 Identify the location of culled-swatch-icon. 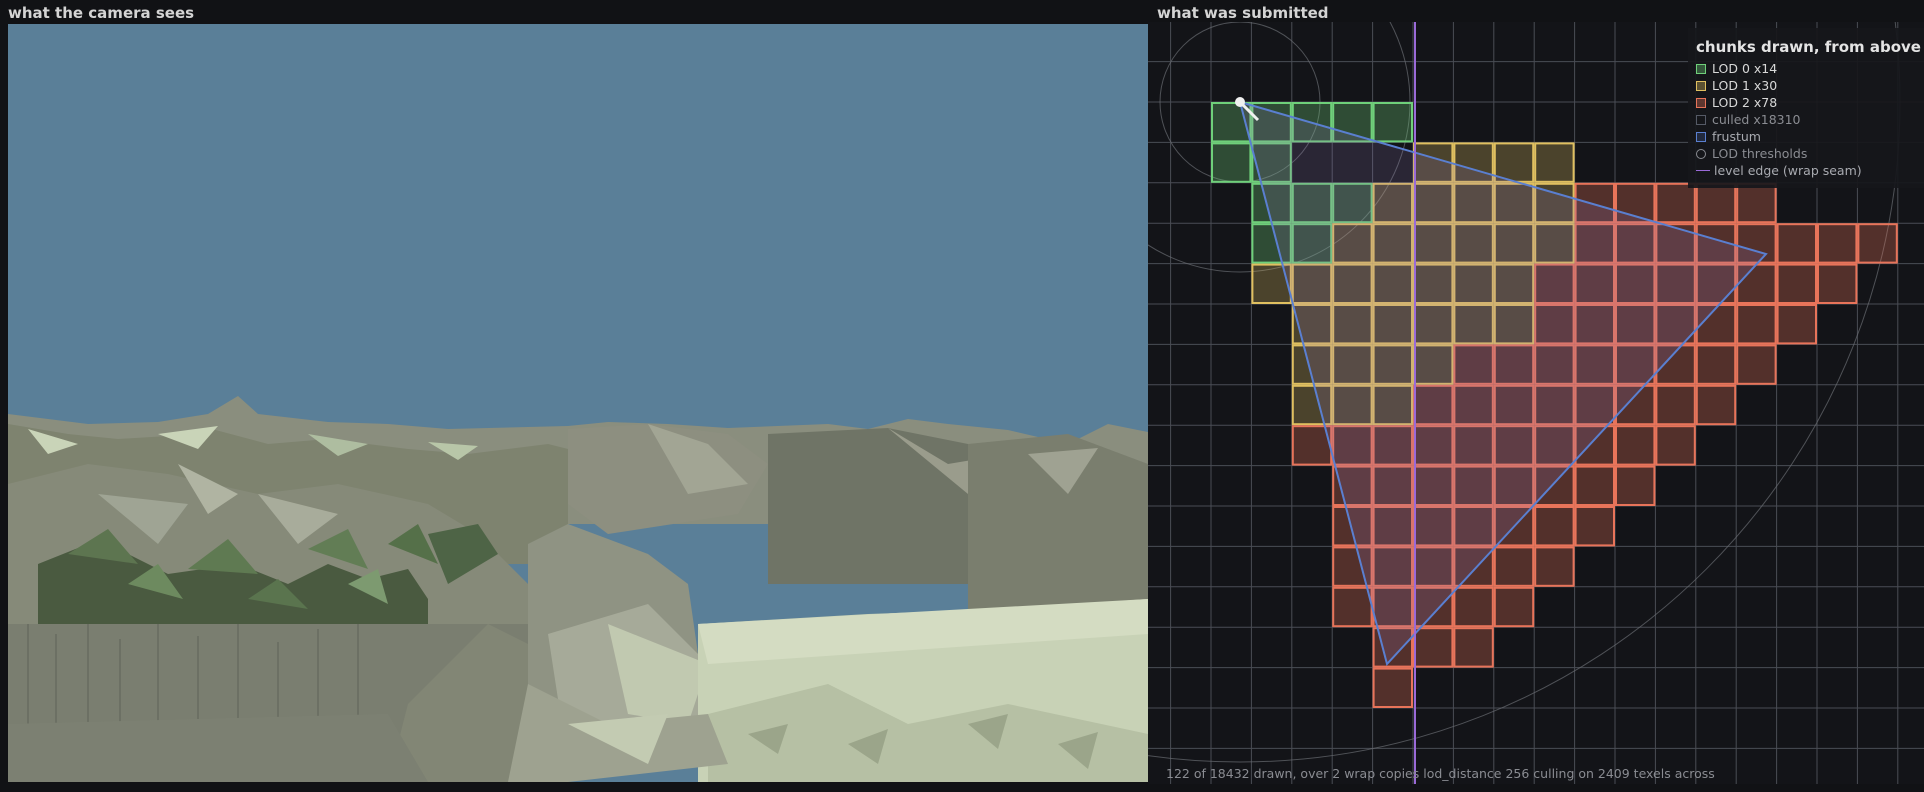
(1701, 119).